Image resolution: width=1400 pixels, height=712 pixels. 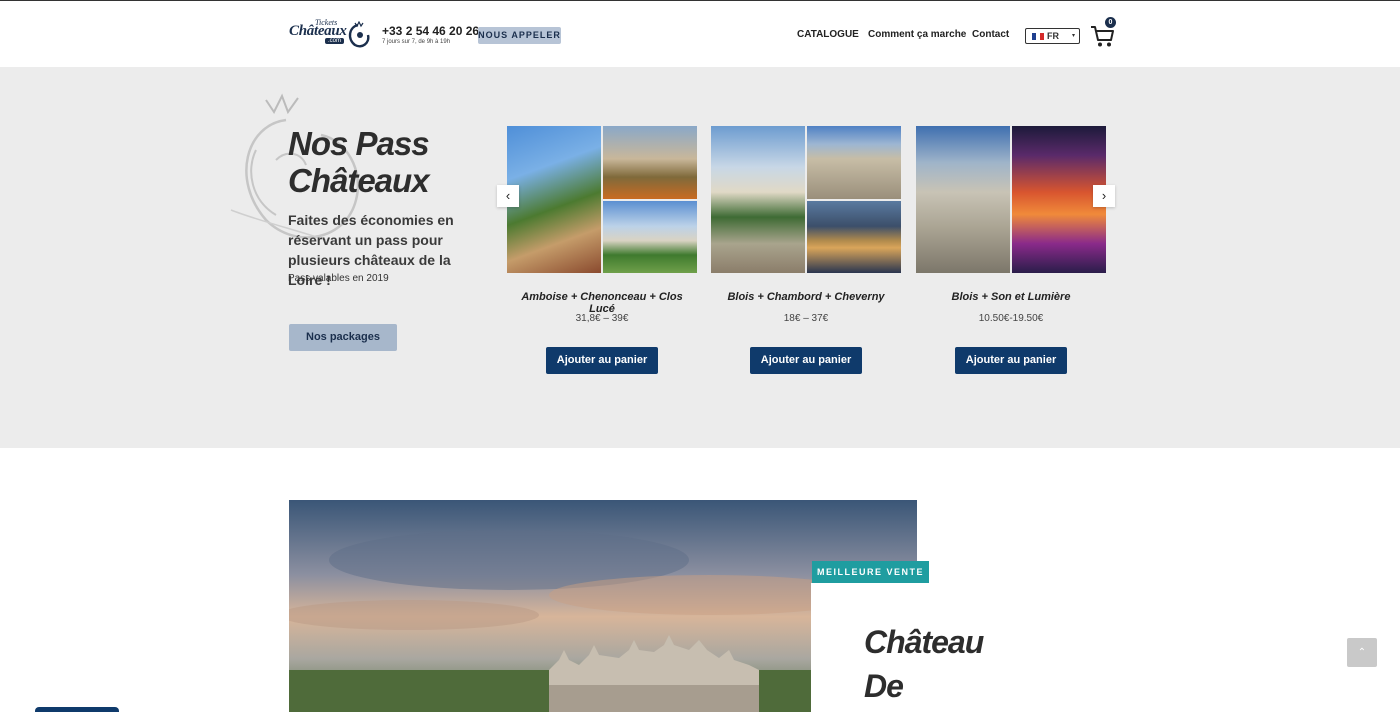 What do you see at coordinates (870, 572) in the screenshot?
I see `best-seller-badge: MEILLEURE VENTE` at bounding box center [870, 572].